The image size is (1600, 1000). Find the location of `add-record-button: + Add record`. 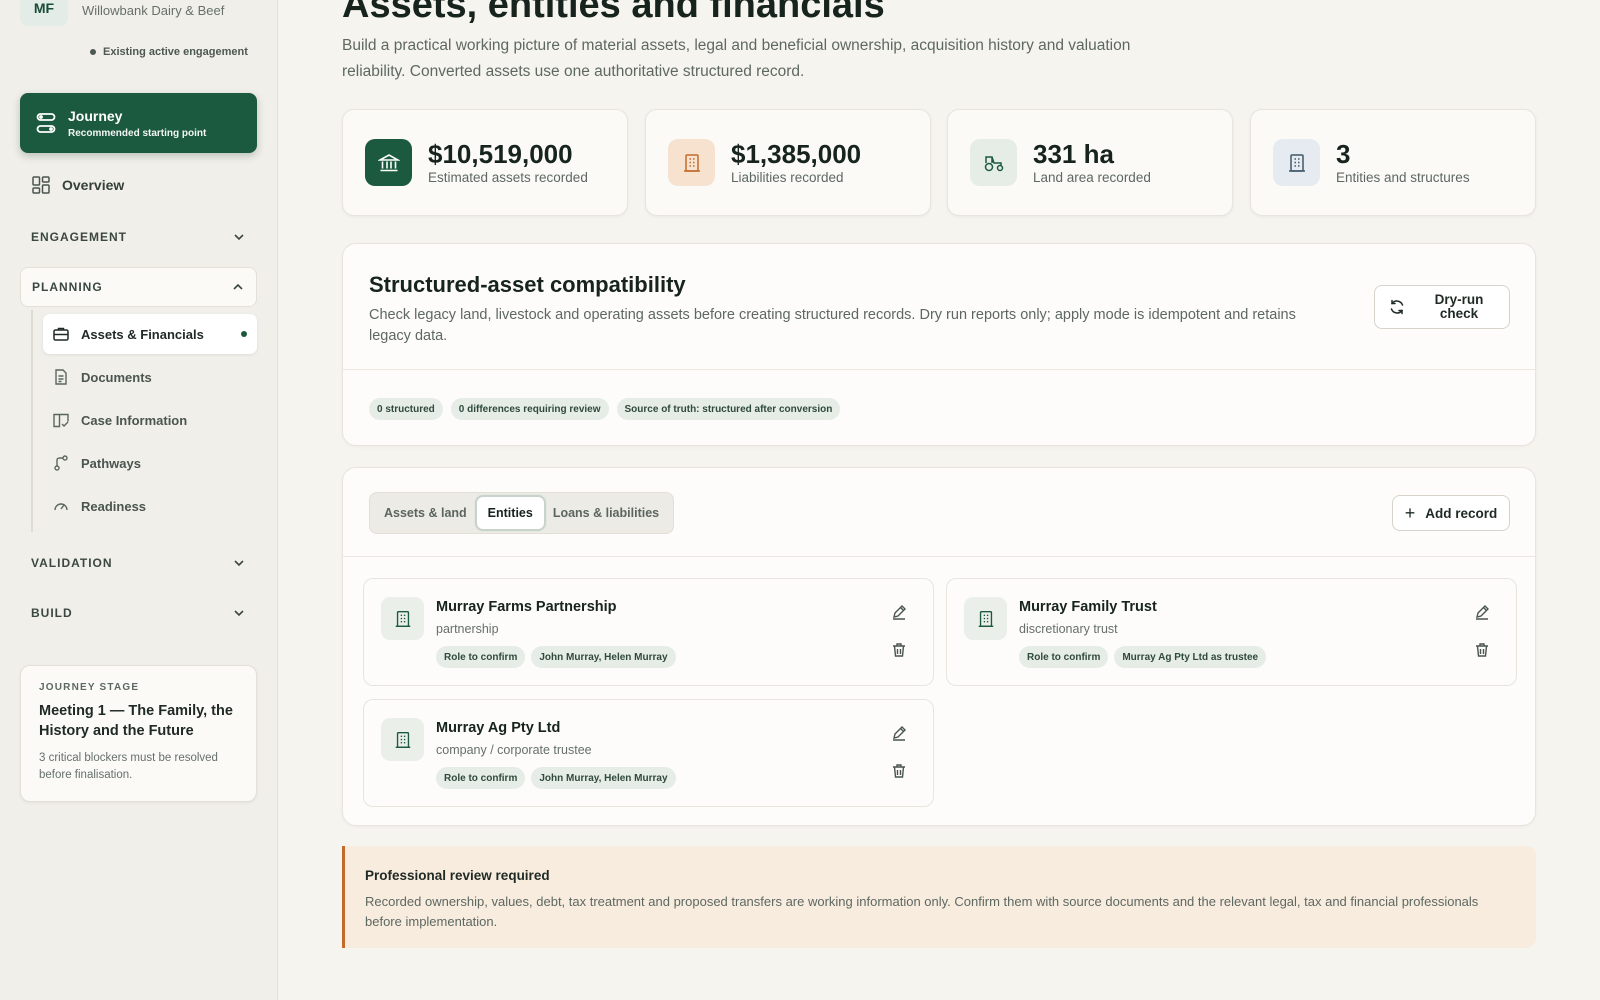

add-record-button: + Add record is located at coordinates (1451, 513).